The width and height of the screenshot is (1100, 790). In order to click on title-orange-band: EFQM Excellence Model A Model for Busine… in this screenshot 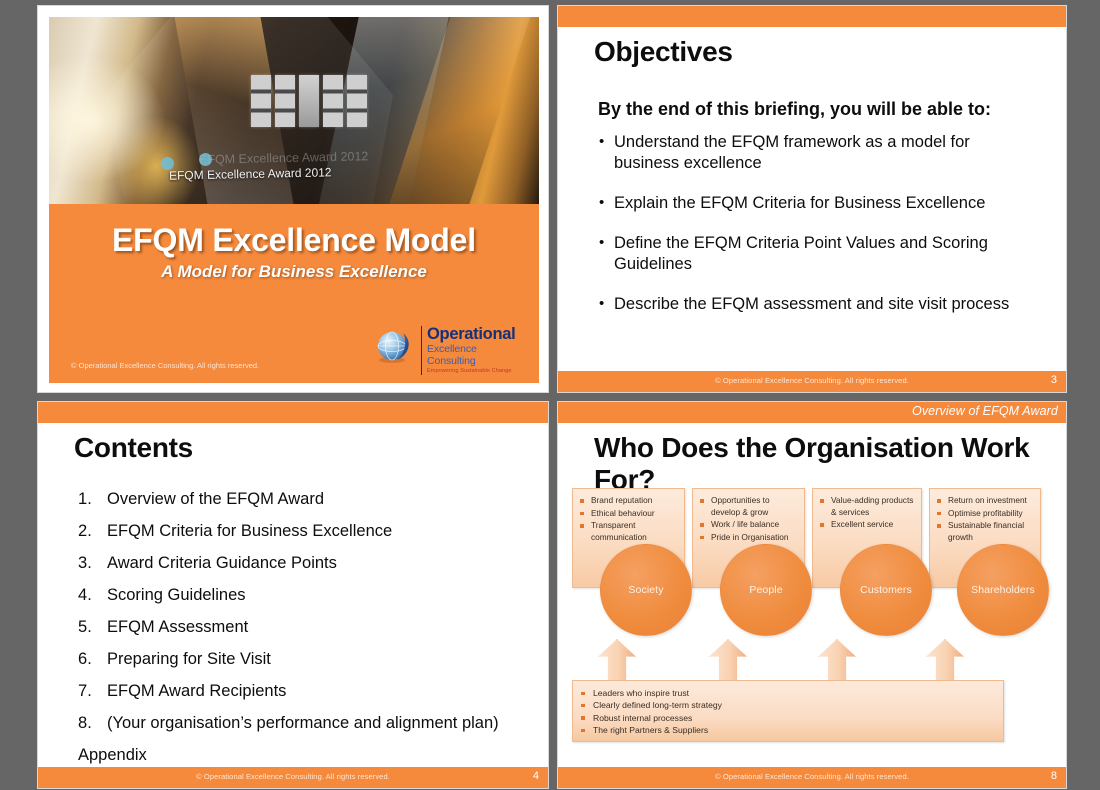, I will do `click(294, 293)`.